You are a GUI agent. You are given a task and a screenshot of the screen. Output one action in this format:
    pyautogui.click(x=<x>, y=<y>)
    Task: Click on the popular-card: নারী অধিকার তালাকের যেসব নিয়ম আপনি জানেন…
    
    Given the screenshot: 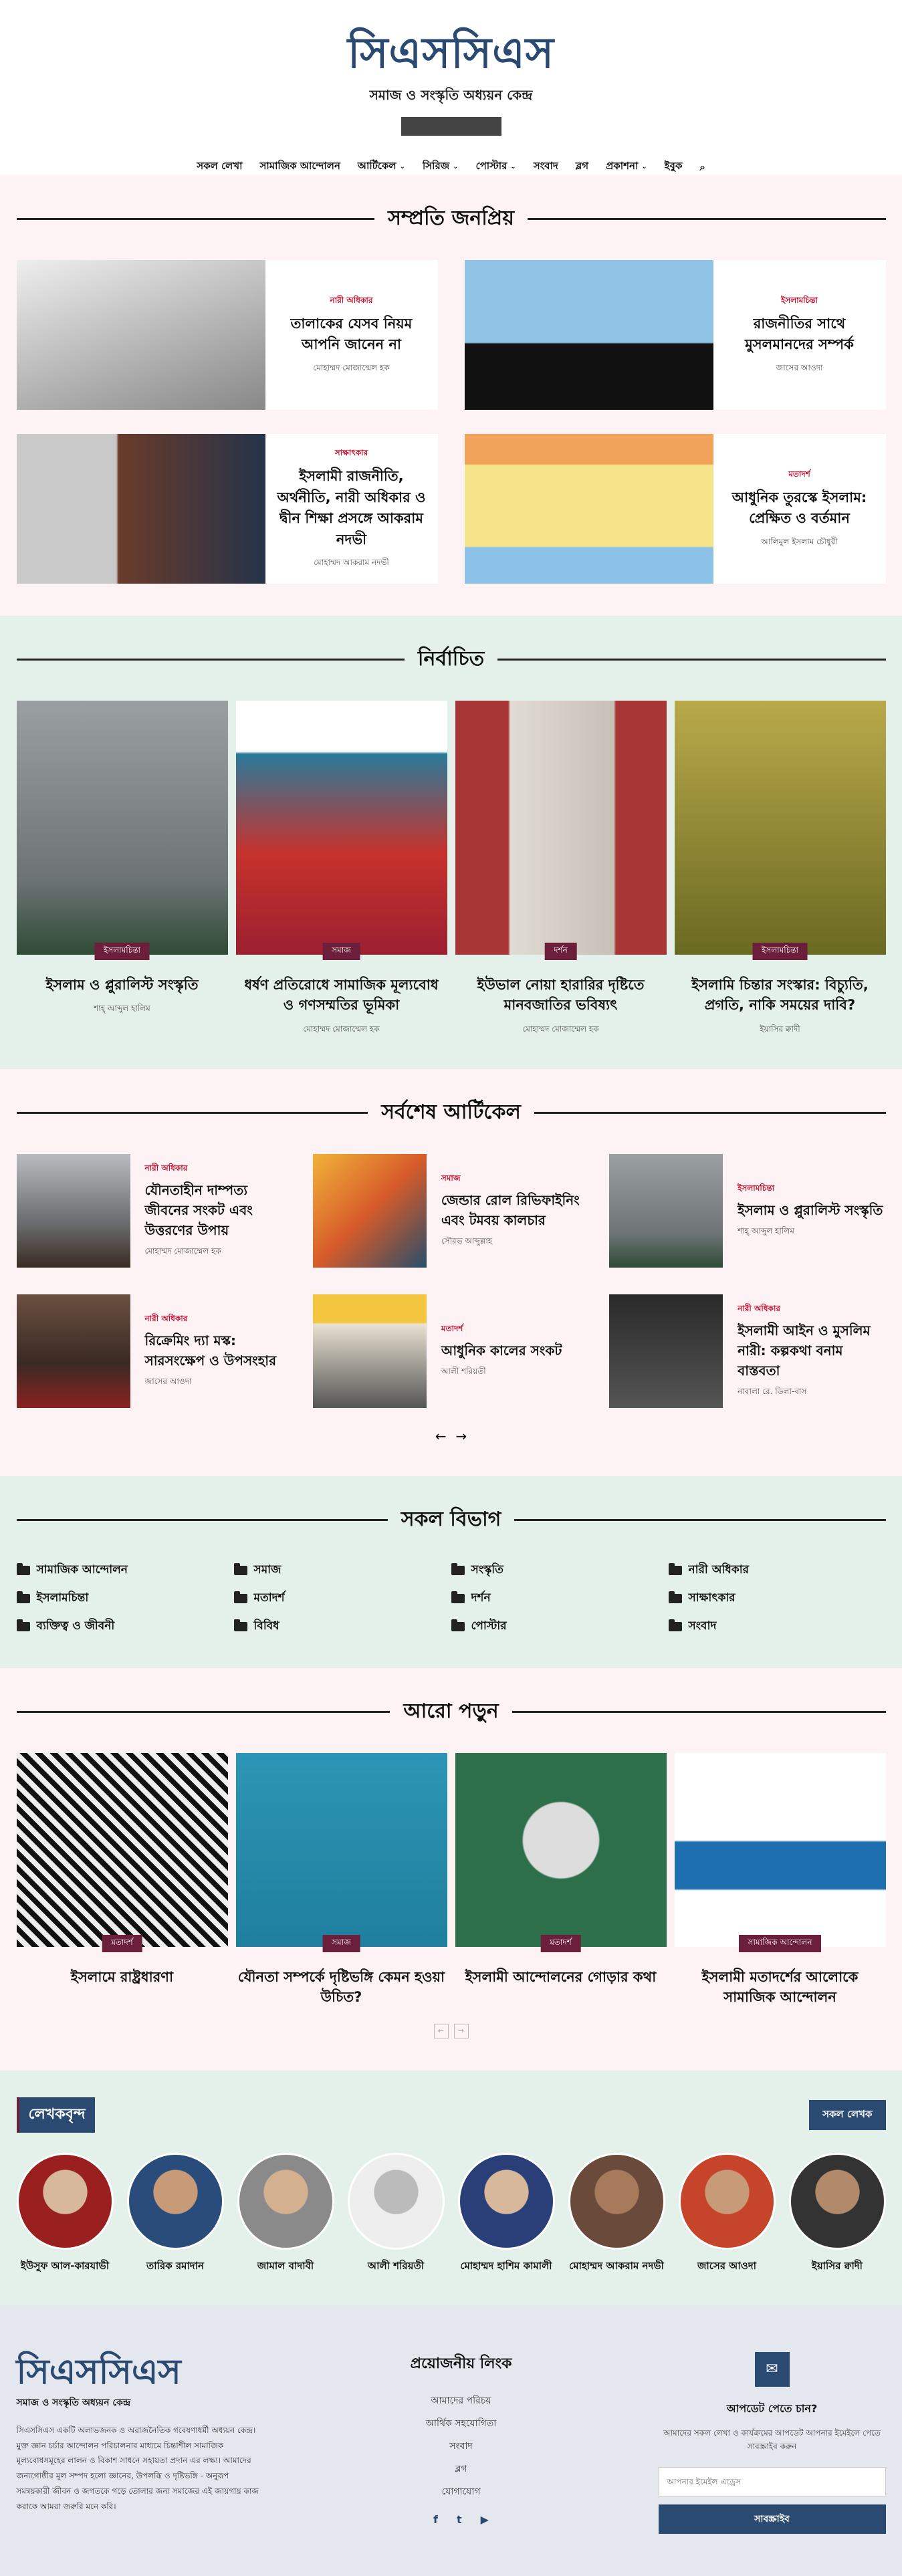 What is the action you would take?
    pyautogui.click(x=227, y=335)
    